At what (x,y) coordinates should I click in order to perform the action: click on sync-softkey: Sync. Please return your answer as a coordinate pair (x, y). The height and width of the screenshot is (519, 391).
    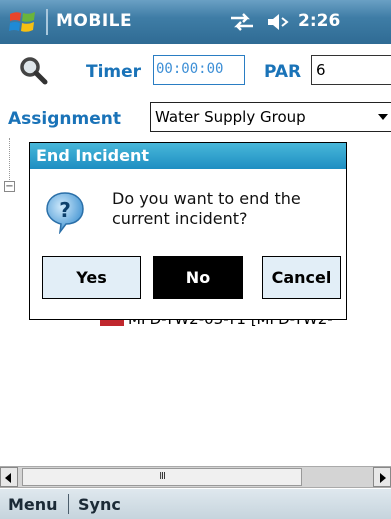
    Looking at the image, I should click on (99, 504).